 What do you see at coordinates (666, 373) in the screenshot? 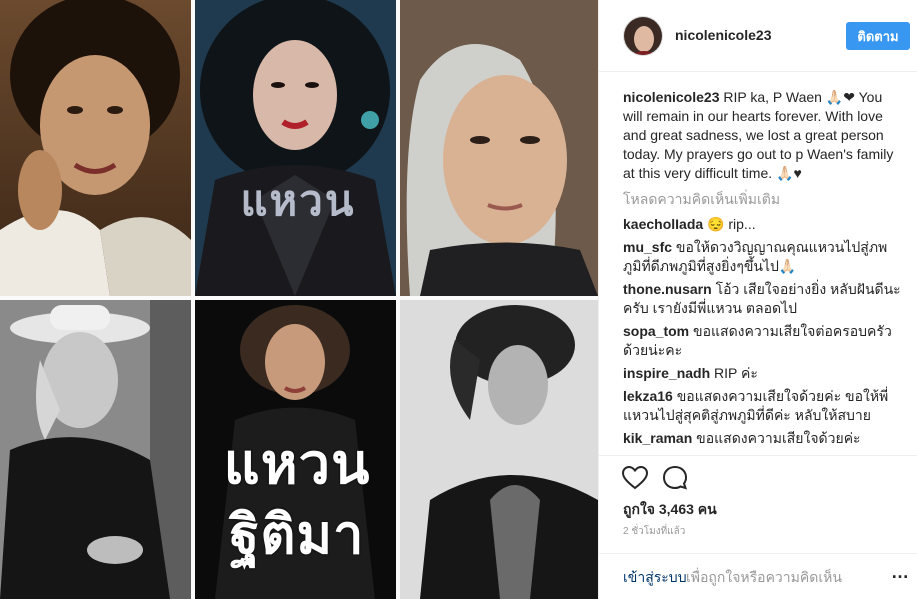
I see `comment-username: inspire_nadh` at bounding box center [666, 373].